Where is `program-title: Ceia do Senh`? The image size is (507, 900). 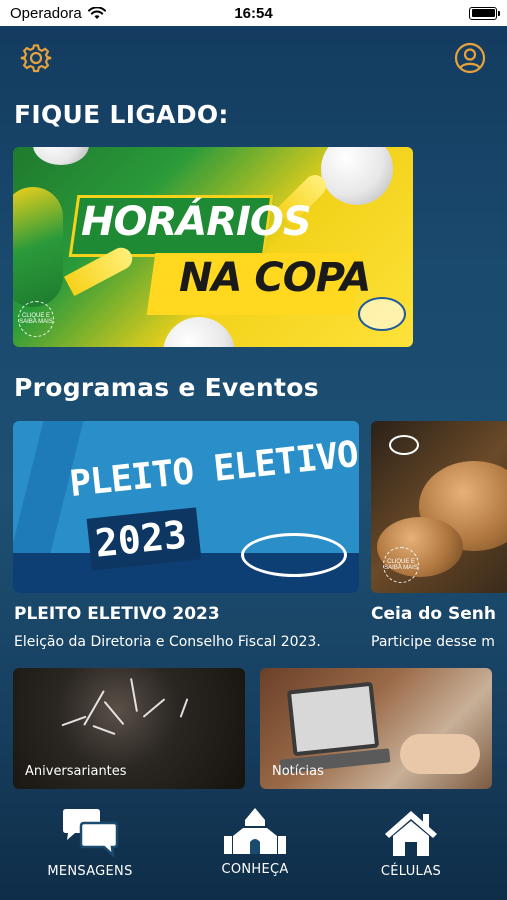 program-title: Ceia do Senh is located at coordinates (433, 614).